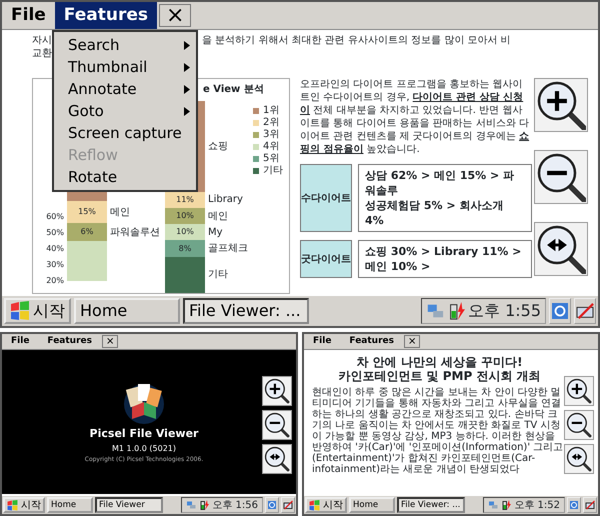  What do you see at coordinates (144, 448) in the screenshot?
I see `version-text: M1 1.0.0 (5021)` at bounding box center [144, 448].